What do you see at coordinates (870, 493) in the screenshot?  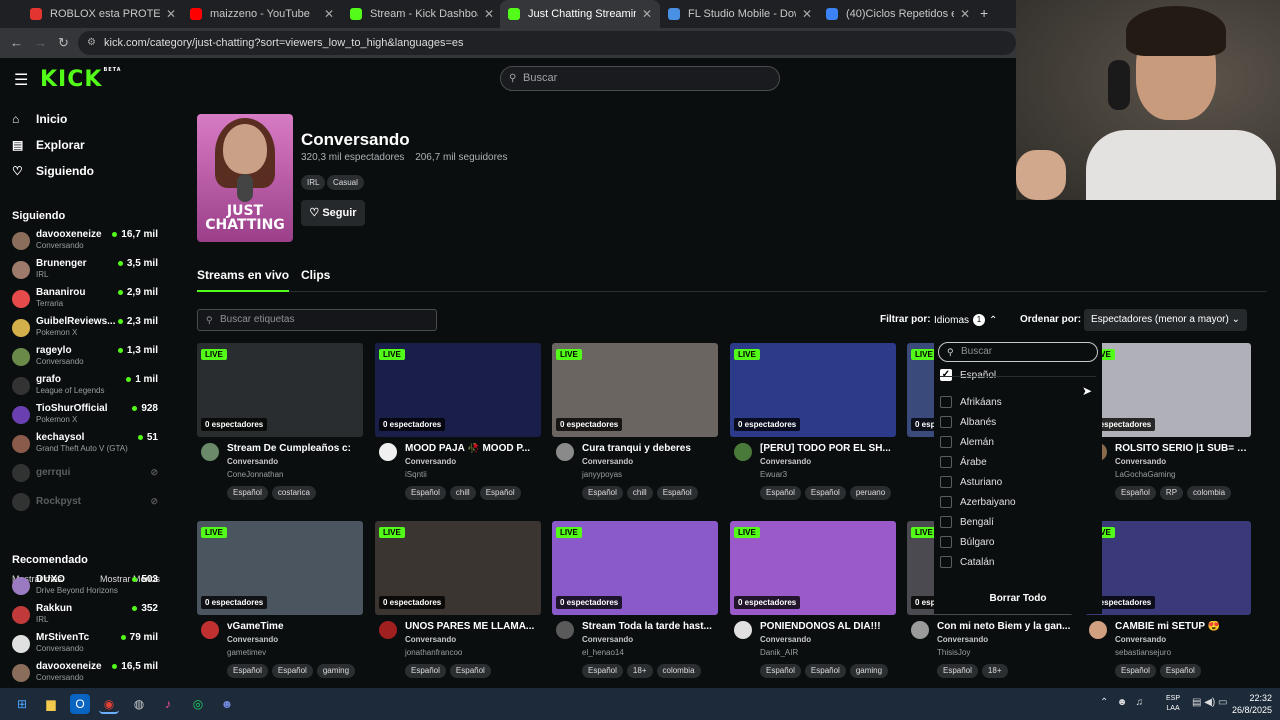 I see `stream-tag: peruano` at bounding box center [870, 493].